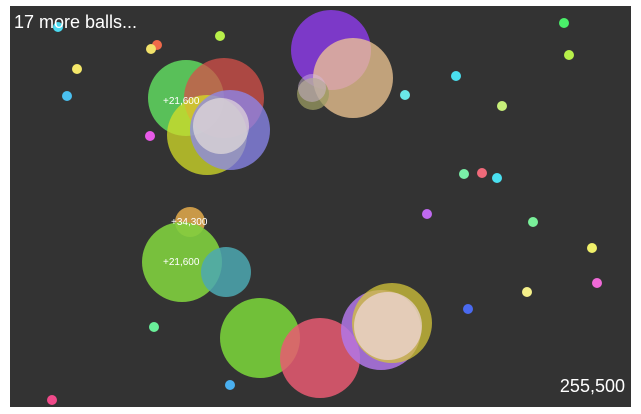 The image size is (641, 414). I want to click on score-text: 255,500, so click(592, 386).